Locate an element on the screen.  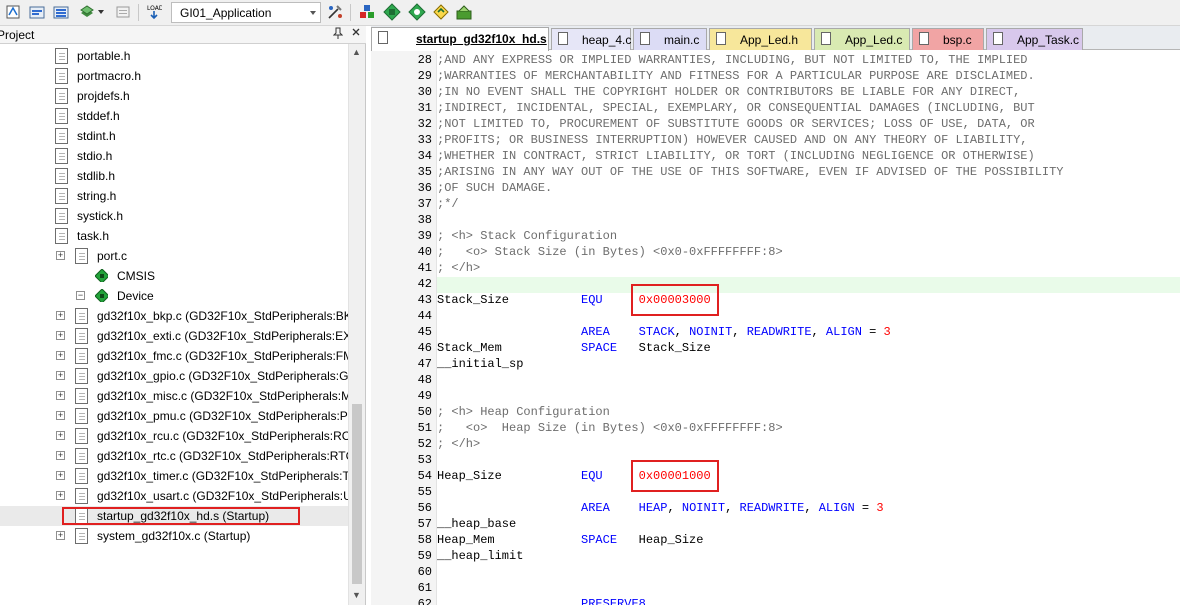
code-line: __heap_base is located at coordinates (808, 525).